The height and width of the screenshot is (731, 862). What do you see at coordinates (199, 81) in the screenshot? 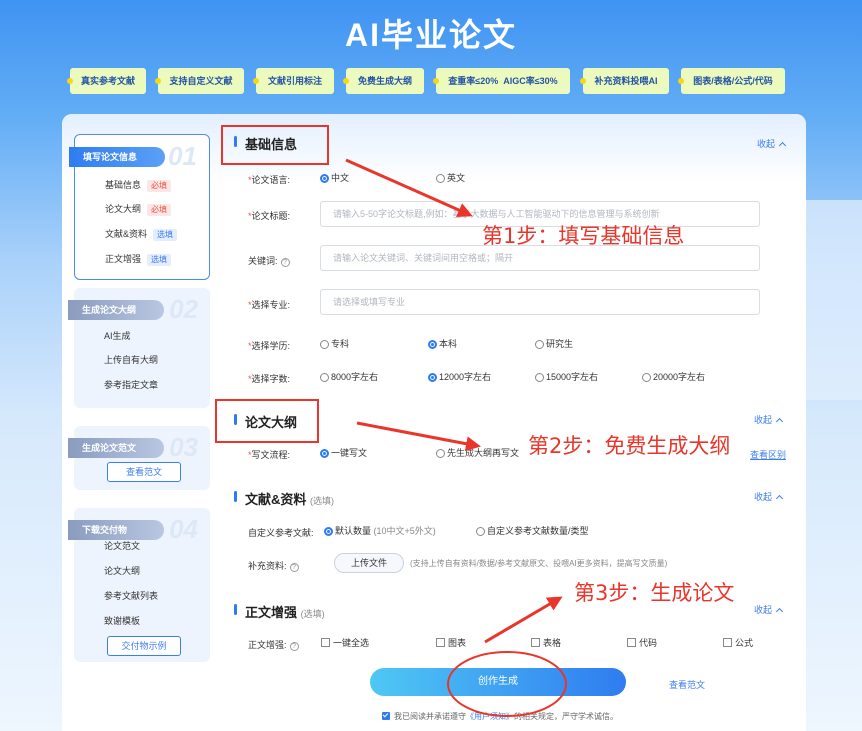
I see `feature-badge: 支持自定义文献` at bounding box center [199, 81].